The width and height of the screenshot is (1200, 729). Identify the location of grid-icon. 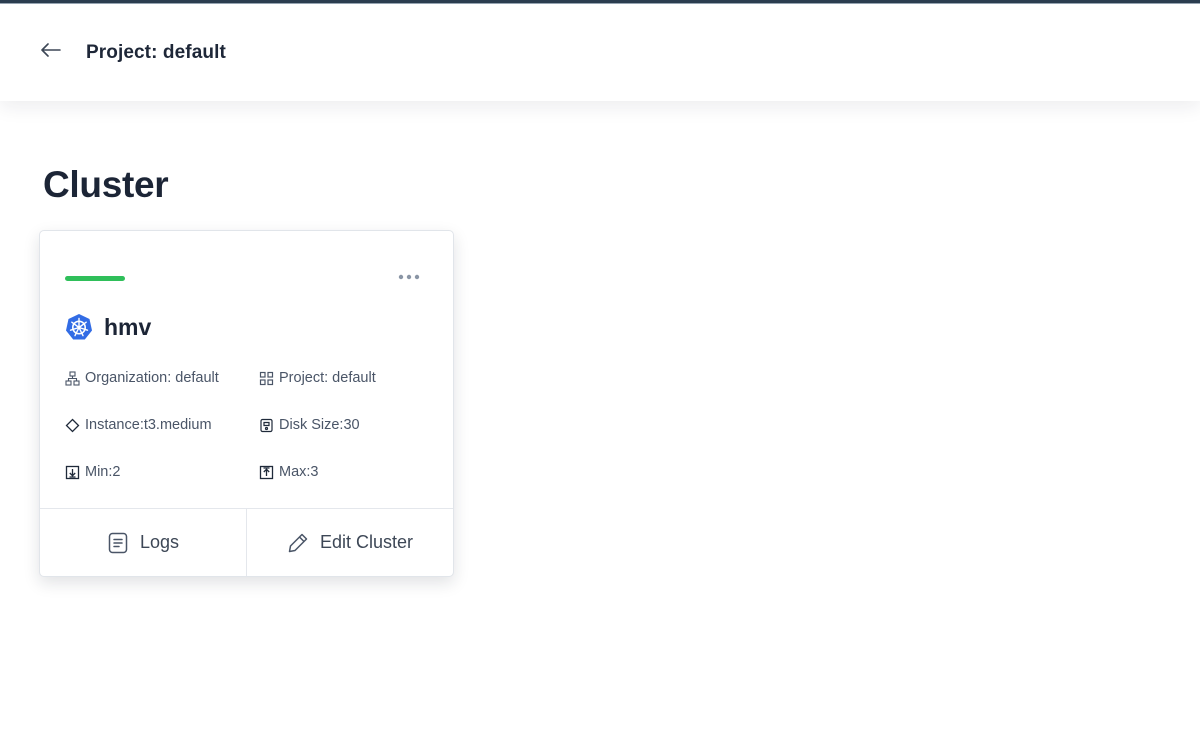
(266, 378).